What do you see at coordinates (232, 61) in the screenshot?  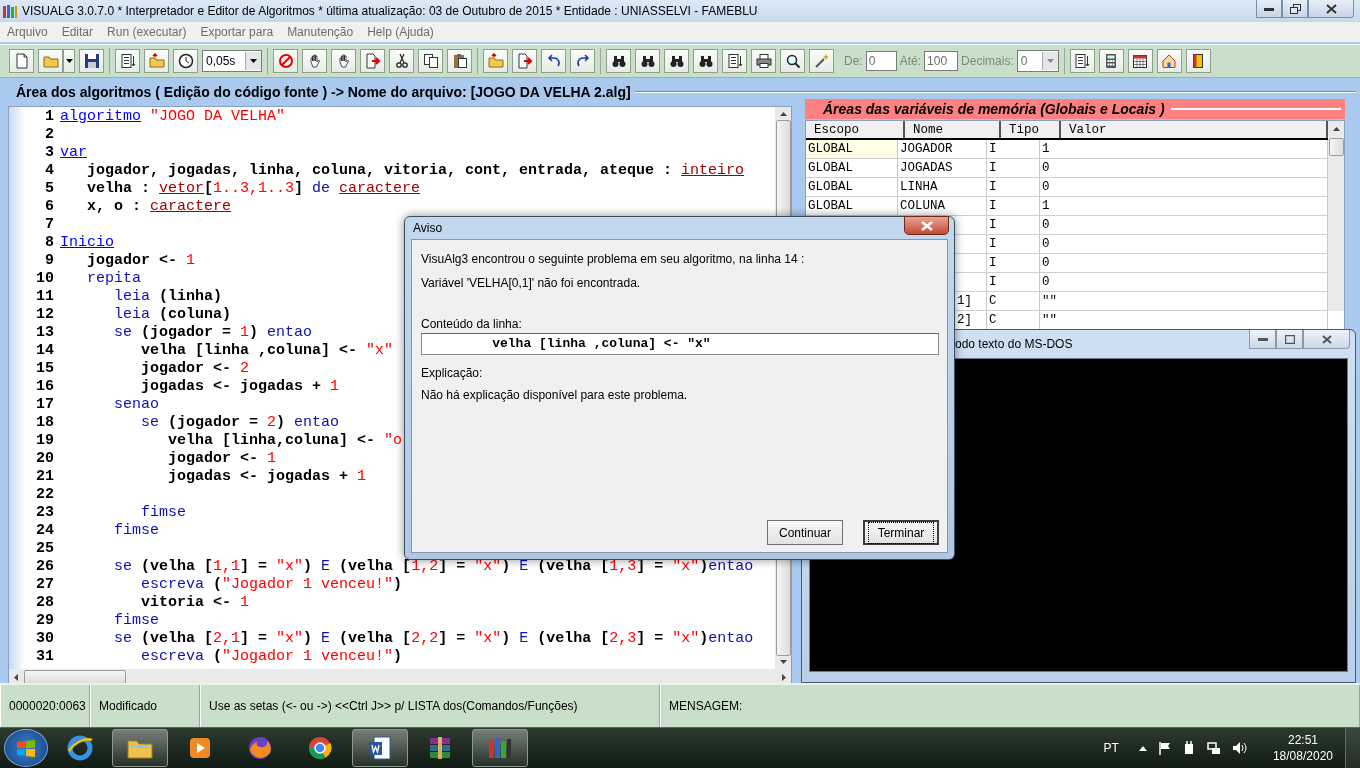 I see `speed-dropdown: 0,05s` at bounding box center [232, 61].